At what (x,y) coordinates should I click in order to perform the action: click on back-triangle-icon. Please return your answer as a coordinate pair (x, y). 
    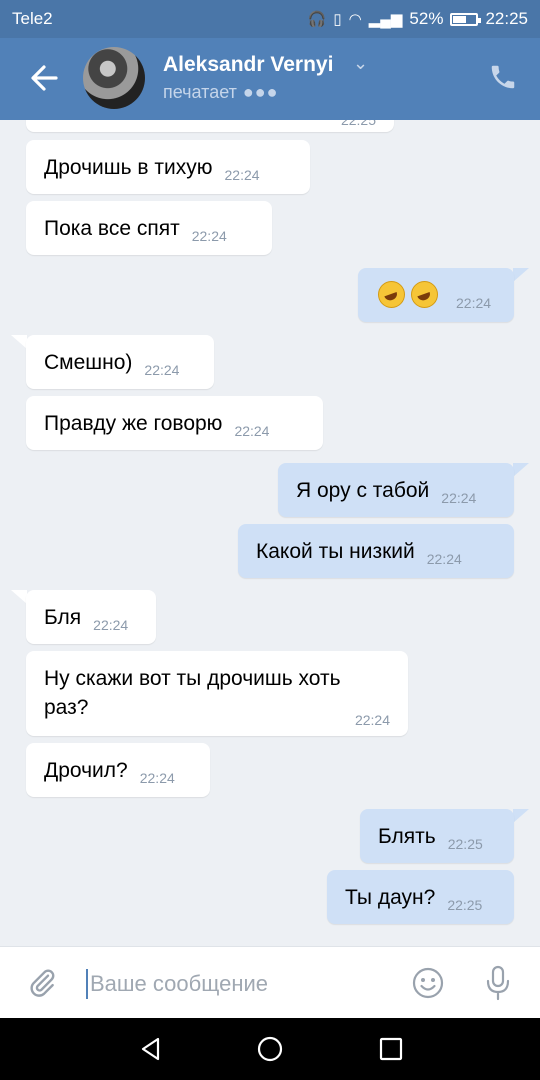
    Looking at the image, I should click on (151, 1049).